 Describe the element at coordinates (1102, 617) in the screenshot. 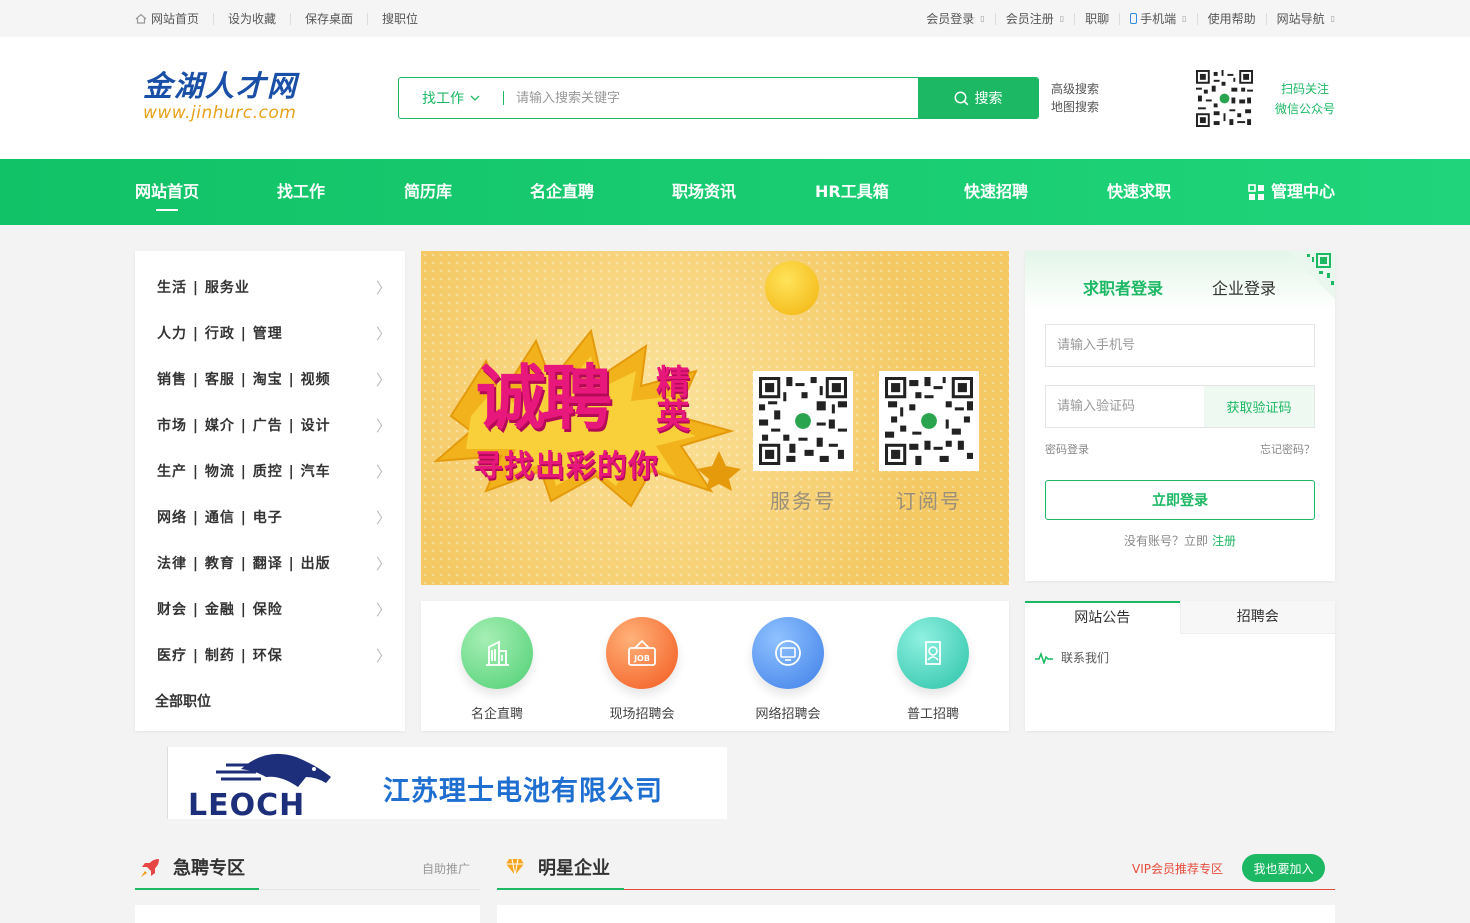

I see `tab-site-announcements: 网站公告` at that location.